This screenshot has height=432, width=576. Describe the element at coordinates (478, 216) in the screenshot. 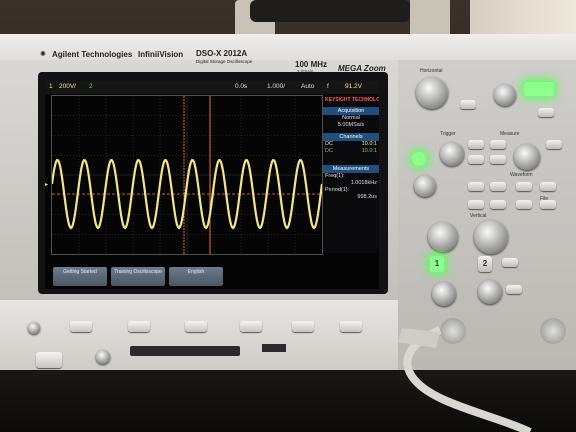

I see `vertical-label: Vertical` at that location.